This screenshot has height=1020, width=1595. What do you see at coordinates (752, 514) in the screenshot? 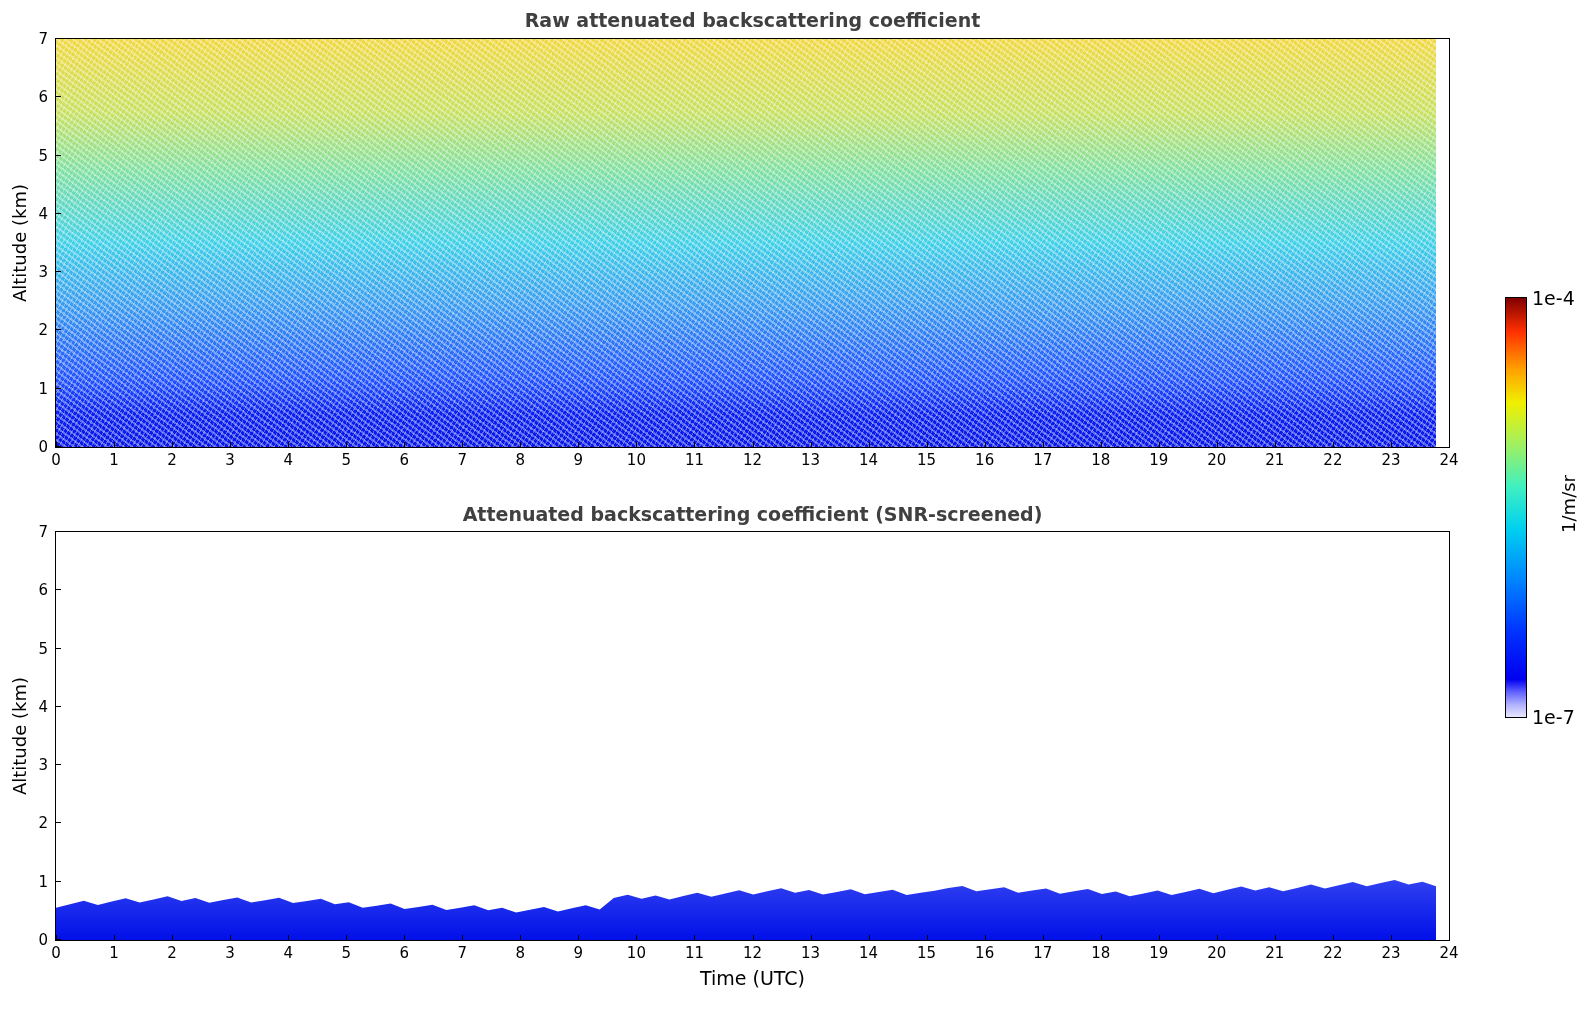
I see `plot-title: Attenuated backscattering coefficient (SNR-screened)` at bounding box center [752, 514].